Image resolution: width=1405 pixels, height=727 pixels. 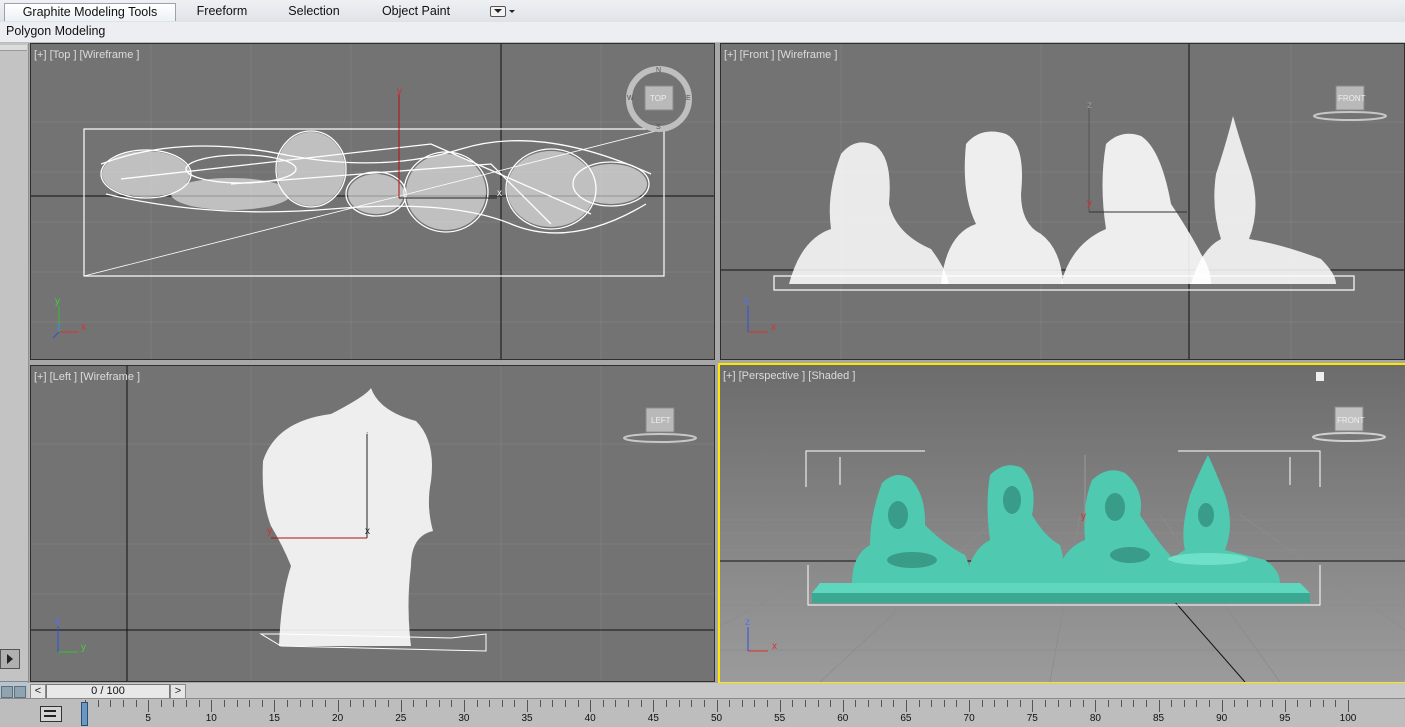 I want to click on home-icon, so click(x=1320, y=376).